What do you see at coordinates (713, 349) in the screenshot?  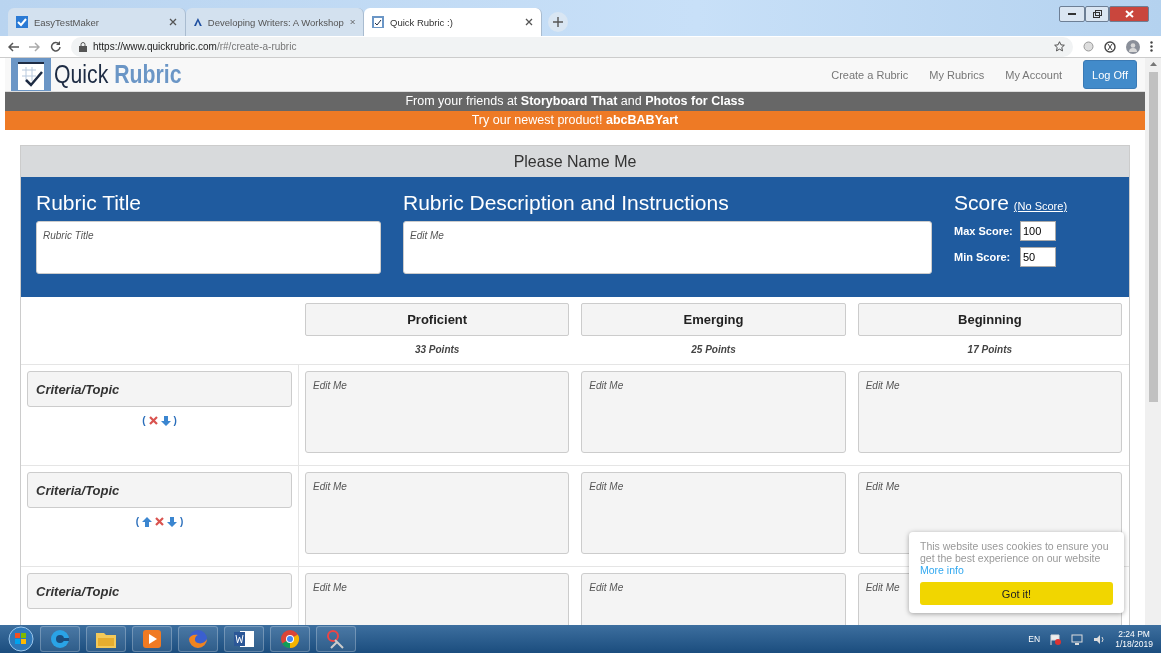 I see `points-label: 25 Points` at bounding box center [713, 349].